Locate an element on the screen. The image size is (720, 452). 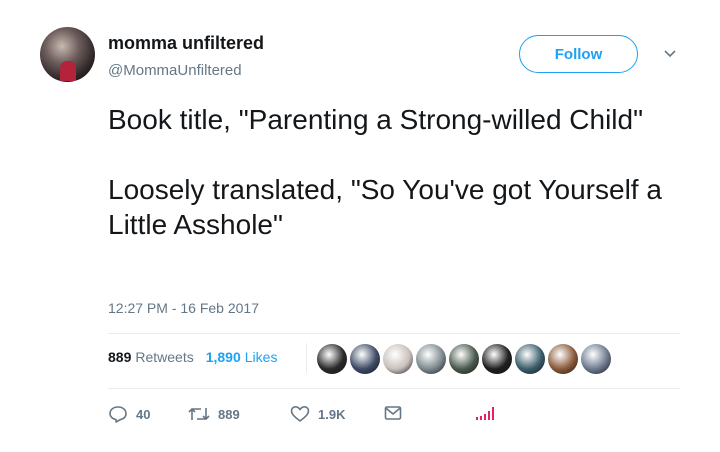
author-display-name: momma unfiltered is located at coordinates (186, 43).